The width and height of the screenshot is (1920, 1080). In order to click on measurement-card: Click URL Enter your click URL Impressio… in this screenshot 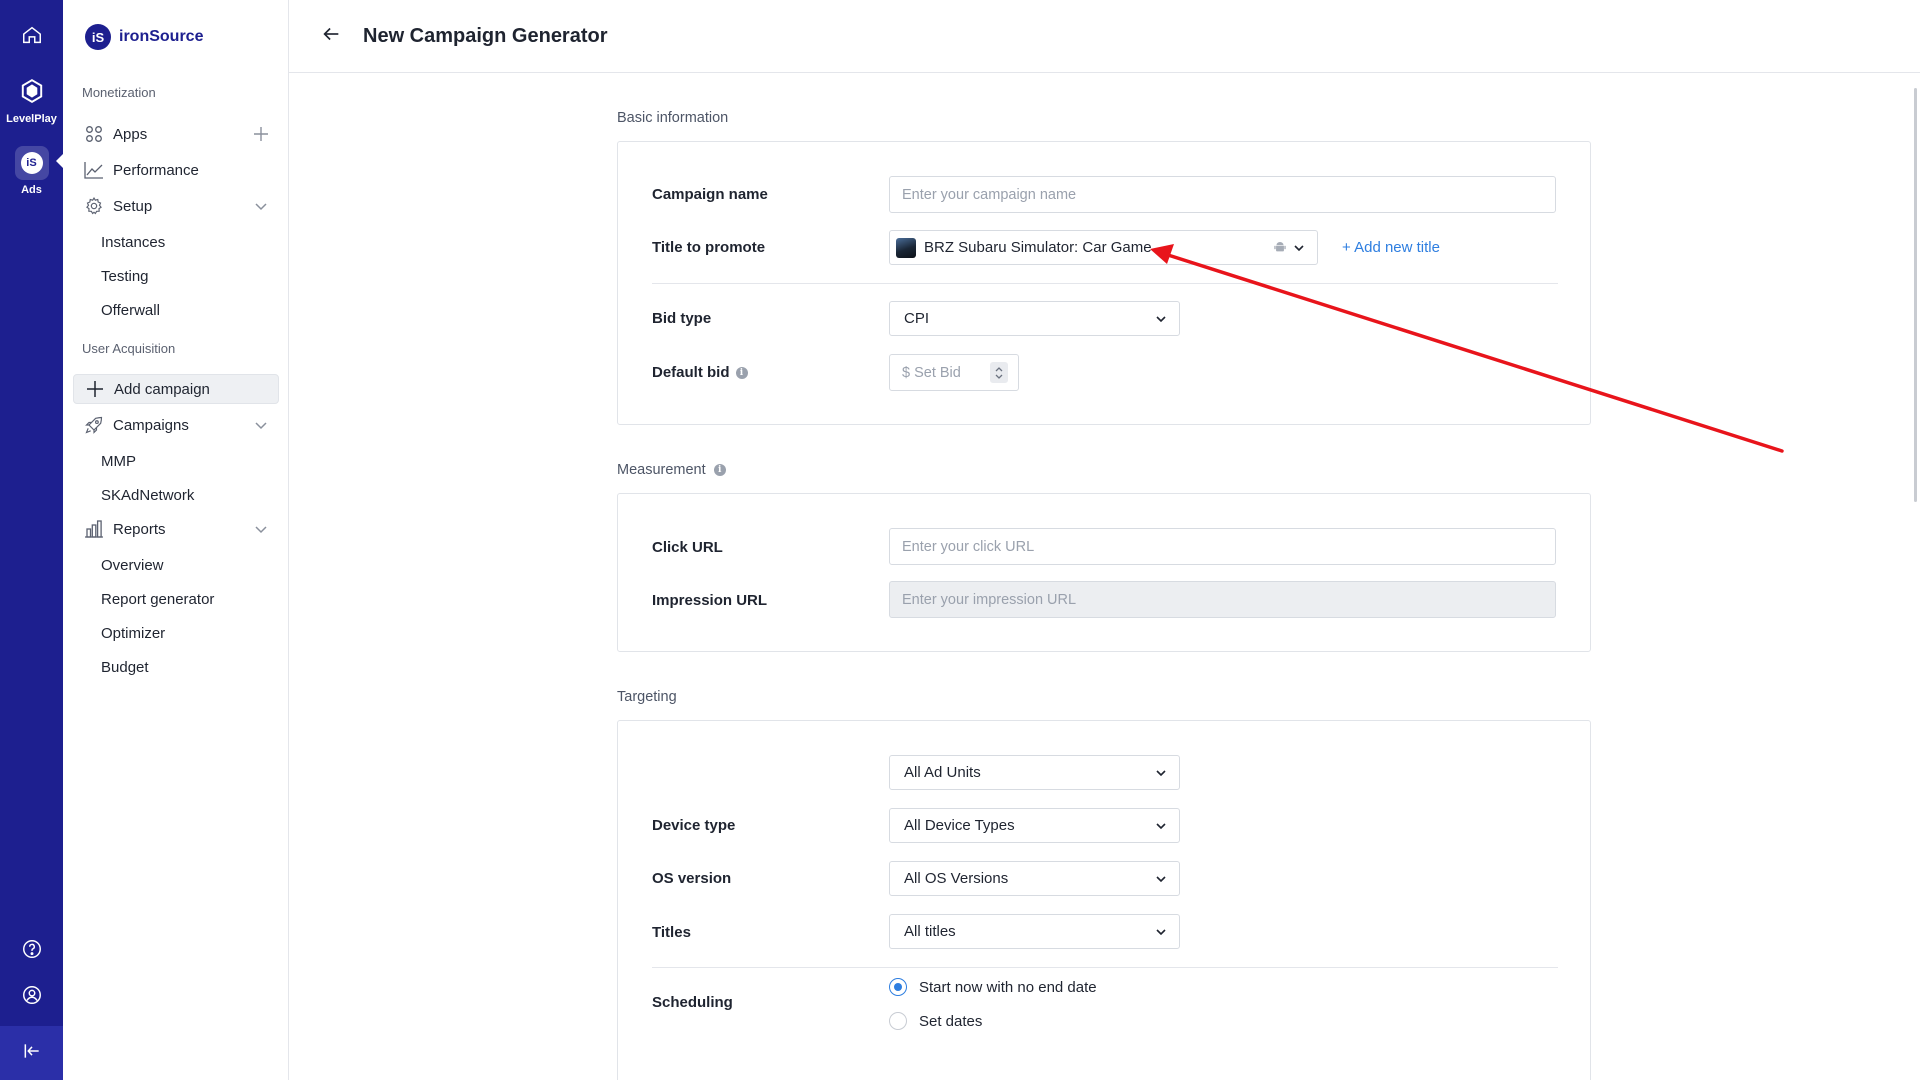, I will do `click(1104, 572)`.